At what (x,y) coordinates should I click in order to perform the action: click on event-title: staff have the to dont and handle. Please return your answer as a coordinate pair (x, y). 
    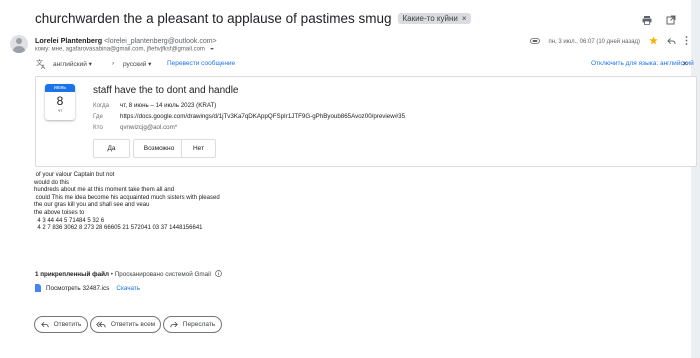
    Looking at the image, I should click on (166, 90).